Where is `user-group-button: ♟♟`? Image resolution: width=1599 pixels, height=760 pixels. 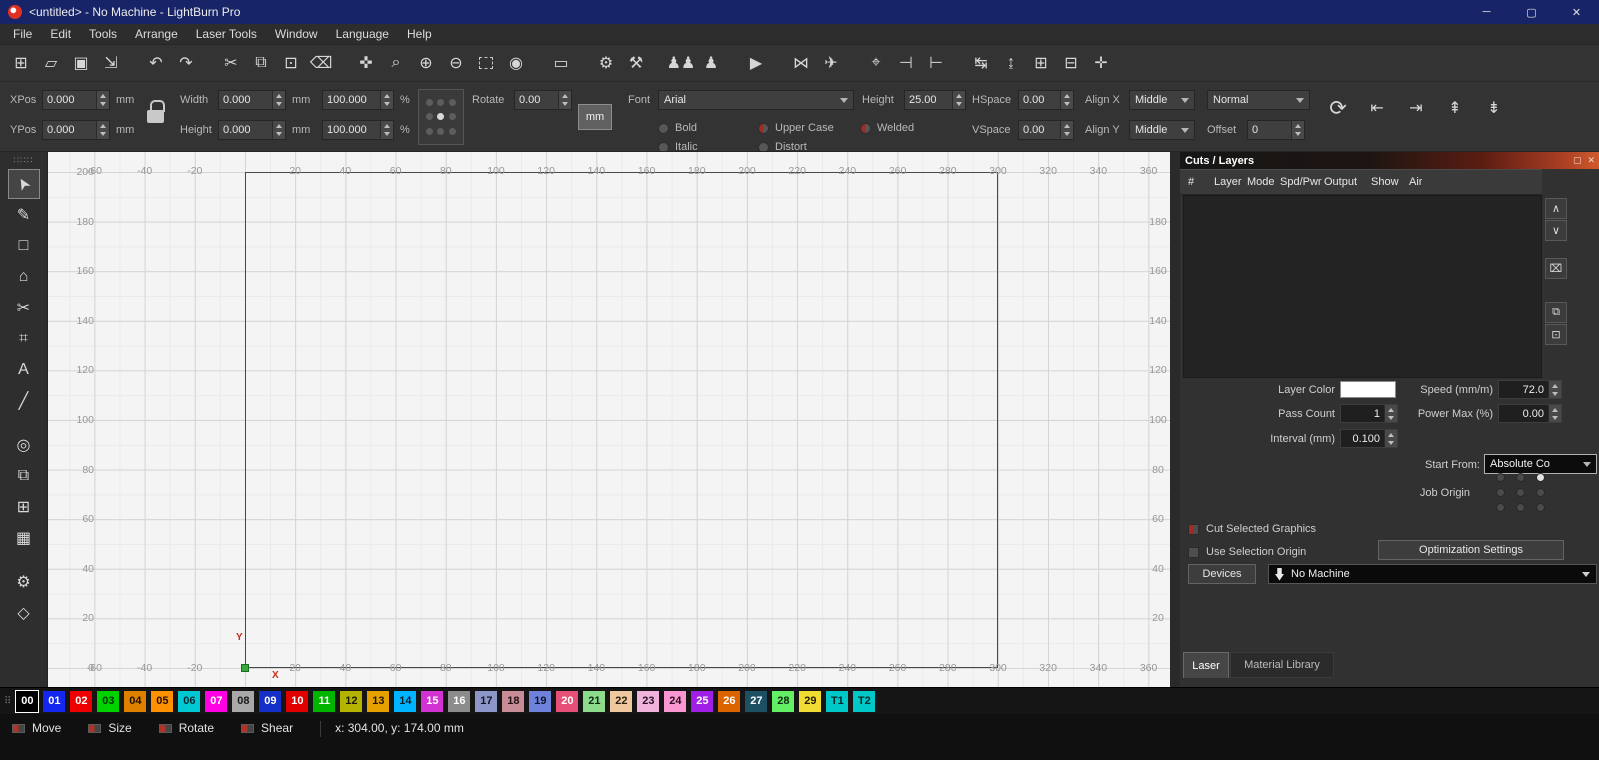
user-group-button: ♟♟ is located at coordinates (681, 63).